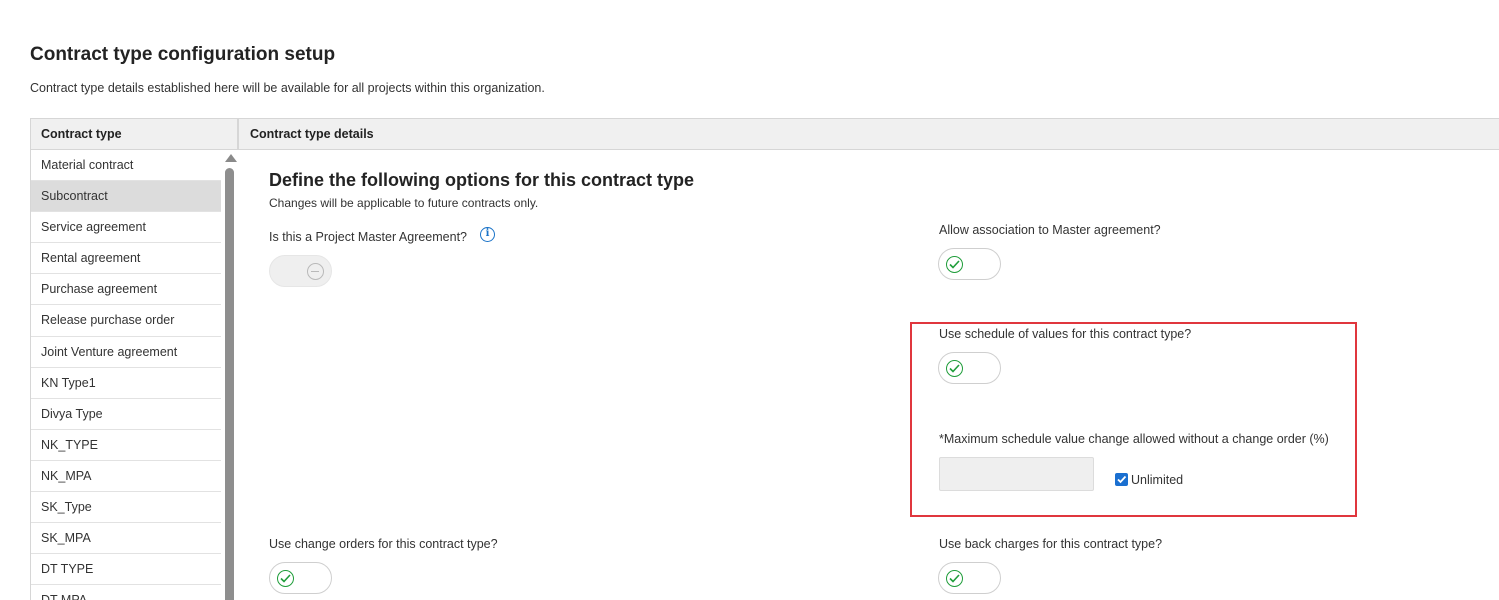  I want to click on contract-type-item: Release purchase order, so click(126, 321).